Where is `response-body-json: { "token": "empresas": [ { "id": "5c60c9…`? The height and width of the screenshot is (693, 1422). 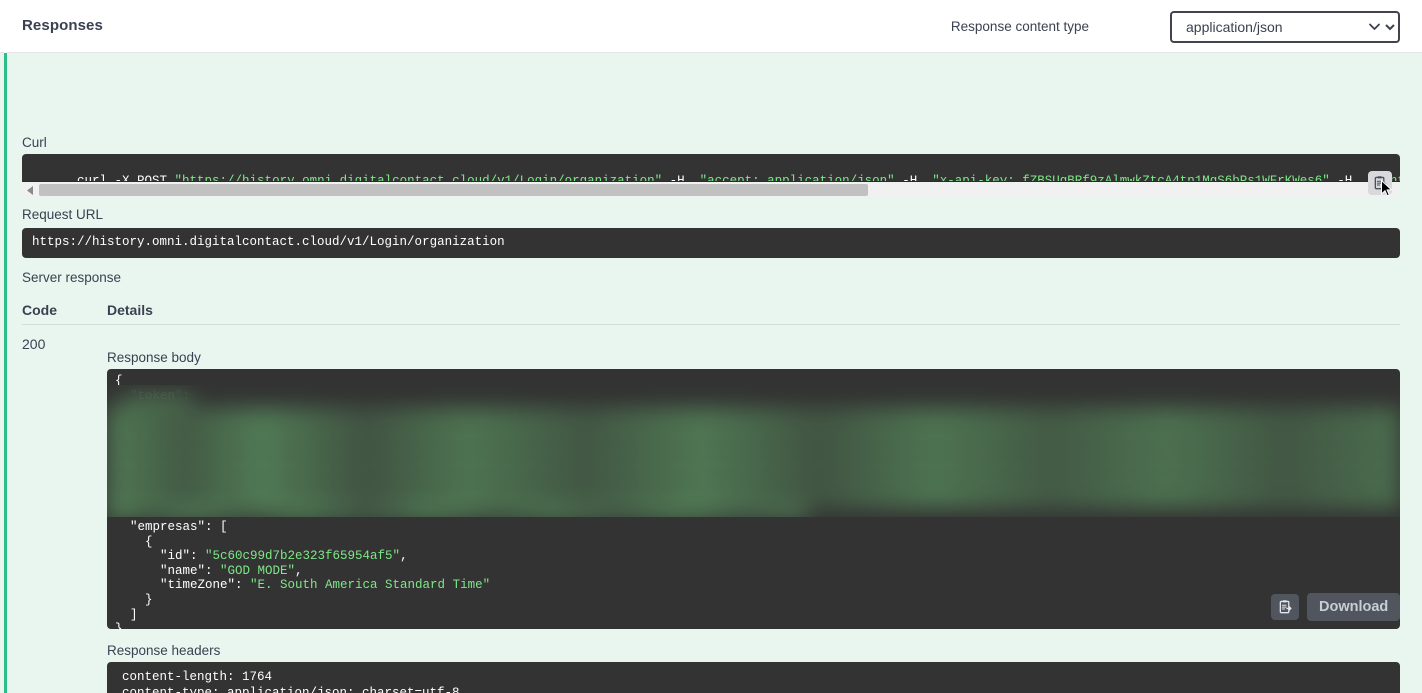 response-body-json: { "token": "empresas": [ { "id": "5c60c9… is located at coordinates (298, 499).